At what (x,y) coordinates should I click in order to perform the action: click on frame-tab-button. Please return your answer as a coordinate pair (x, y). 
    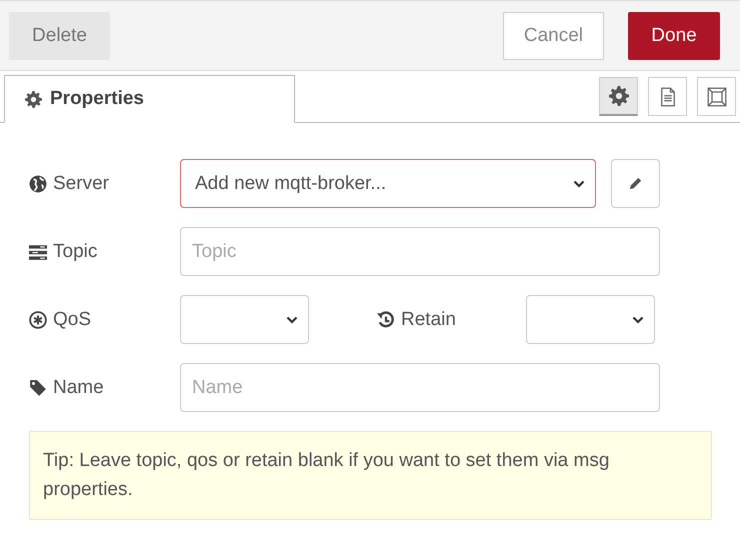
    Looking at the image, I should click on (716, 96).